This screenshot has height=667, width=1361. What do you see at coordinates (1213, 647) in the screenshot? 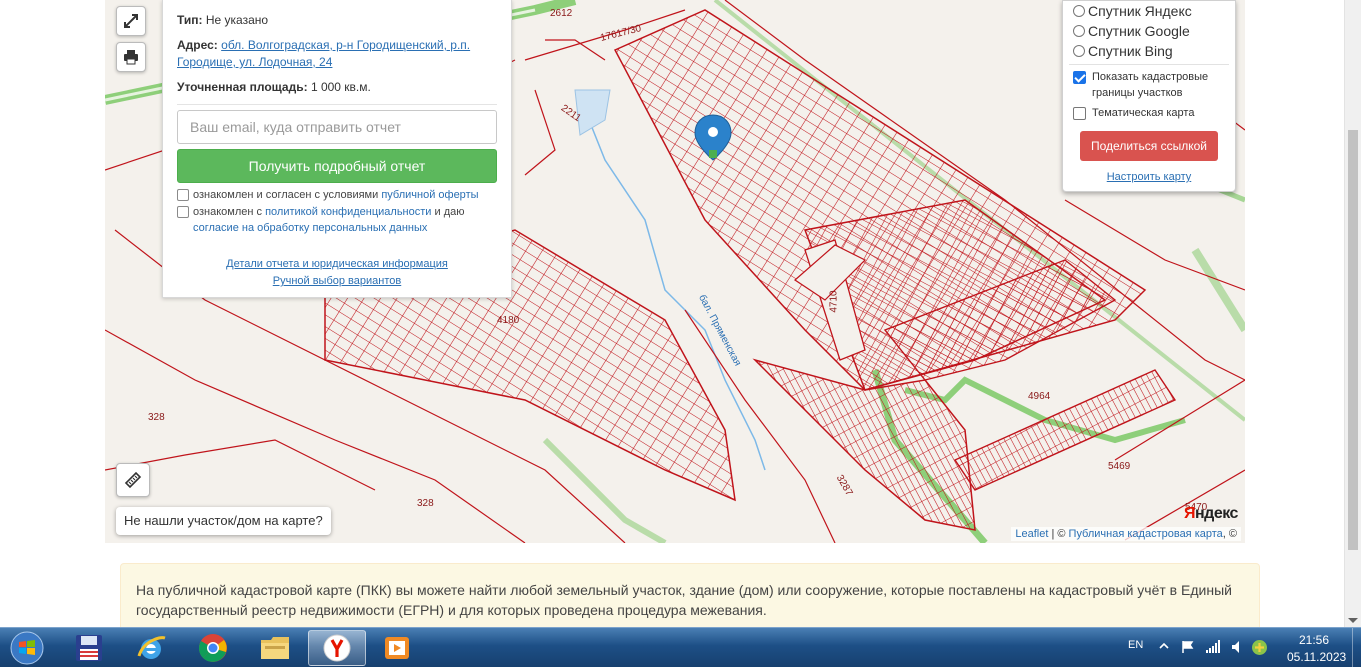
I see `network-signal-icon` at bounding box center [1213, 647].